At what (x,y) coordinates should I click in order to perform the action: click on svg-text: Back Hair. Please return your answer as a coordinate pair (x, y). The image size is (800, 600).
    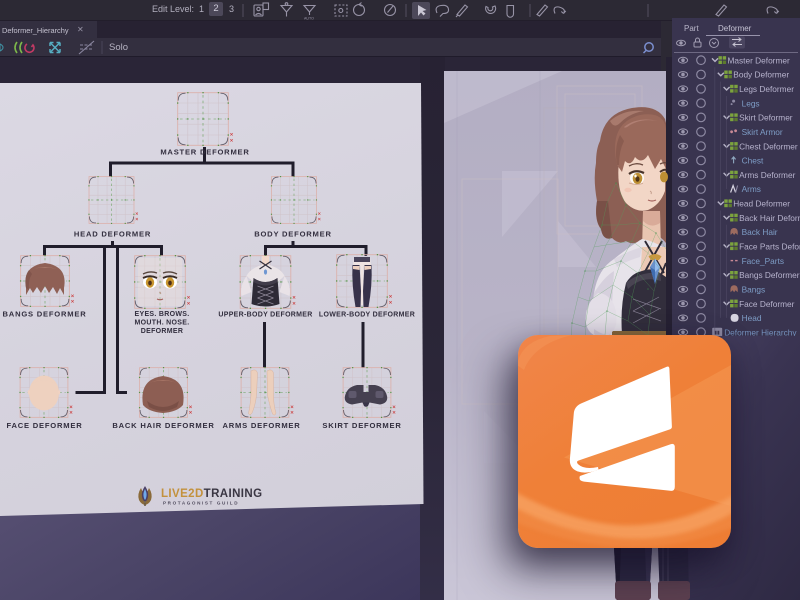
    Looking at the image, I should click on (760, 232).